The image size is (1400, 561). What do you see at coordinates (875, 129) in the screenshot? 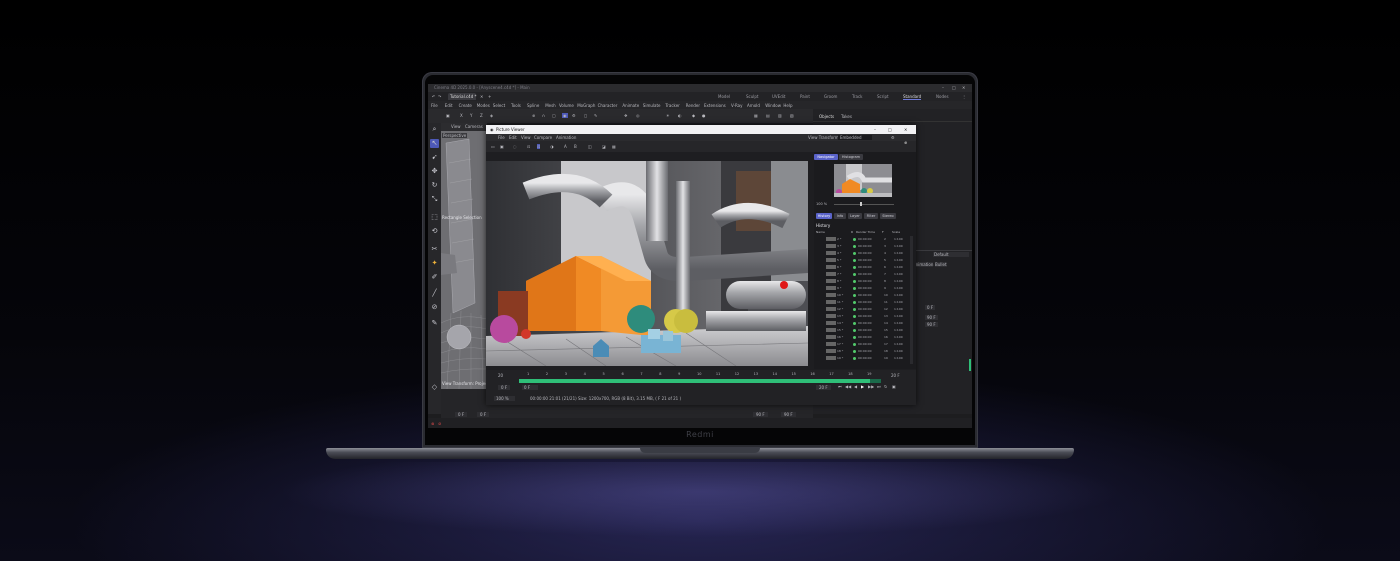
I see `pv-minimize-icon: –` at bounding box center [875, 129].